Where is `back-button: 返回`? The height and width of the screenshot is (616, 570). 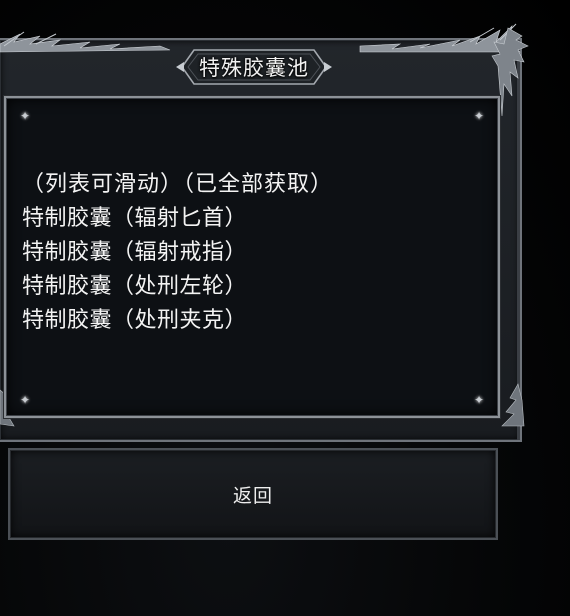
back-button: 返回 is located at coordinates (253, 494).